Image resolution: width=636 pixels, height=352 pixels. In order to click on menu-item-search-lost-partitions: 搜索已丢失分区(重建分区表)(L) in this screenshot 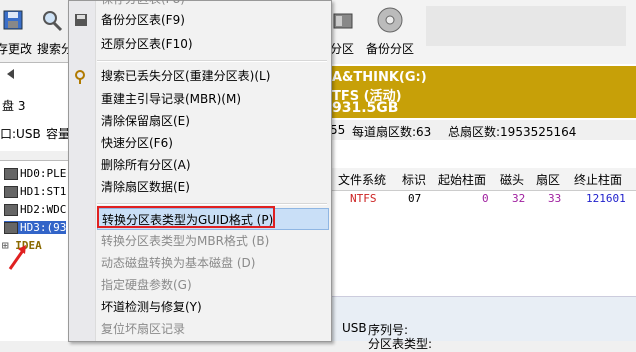, I will do `click(185, 76)`.